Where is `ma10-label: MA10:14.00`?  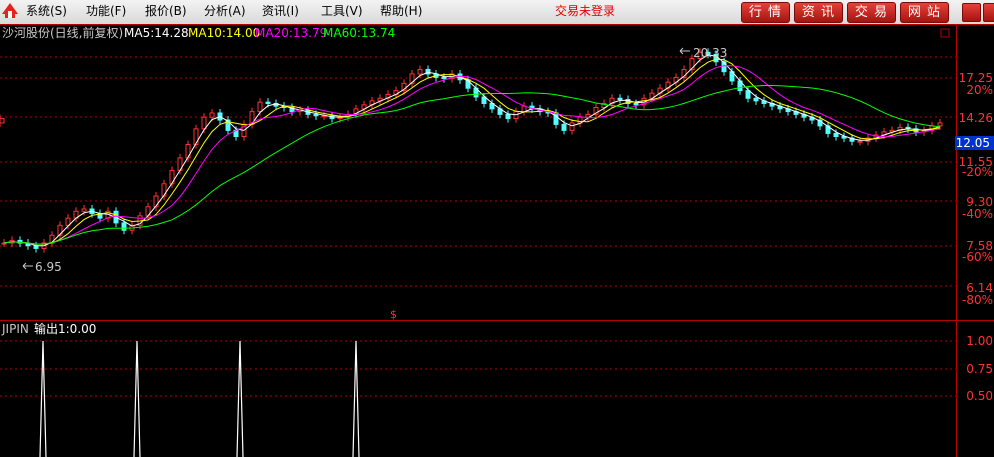
ma10-label: MA10:14.00 is located at coordinates (224, 33).